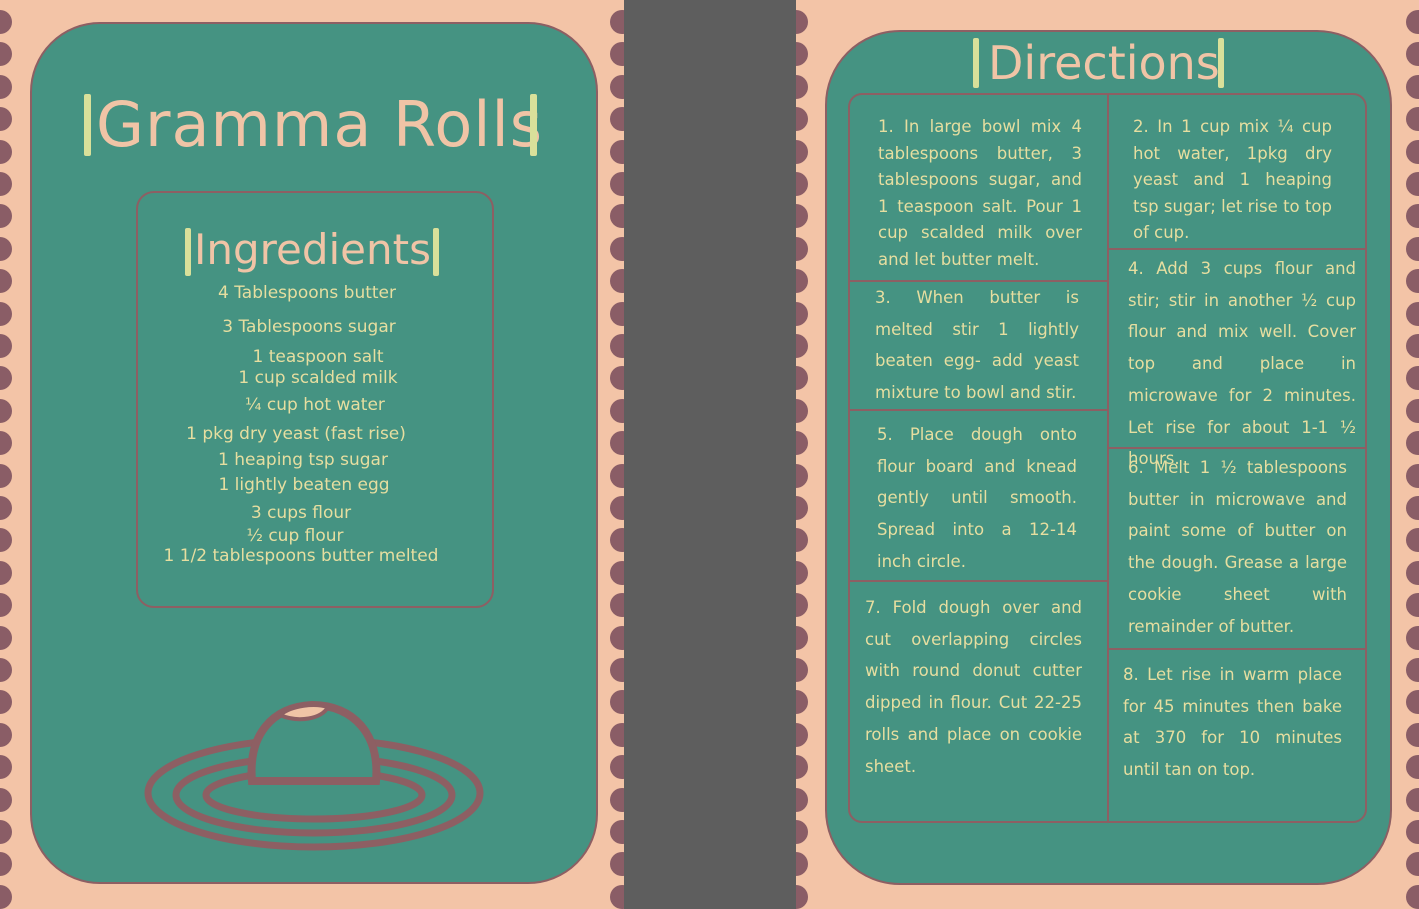 The width and height of the screenshot is (1419, 909). Describe the element at coordinates (315, 792) in the screenshot. I see `roll-on-plate-icon` at that location.